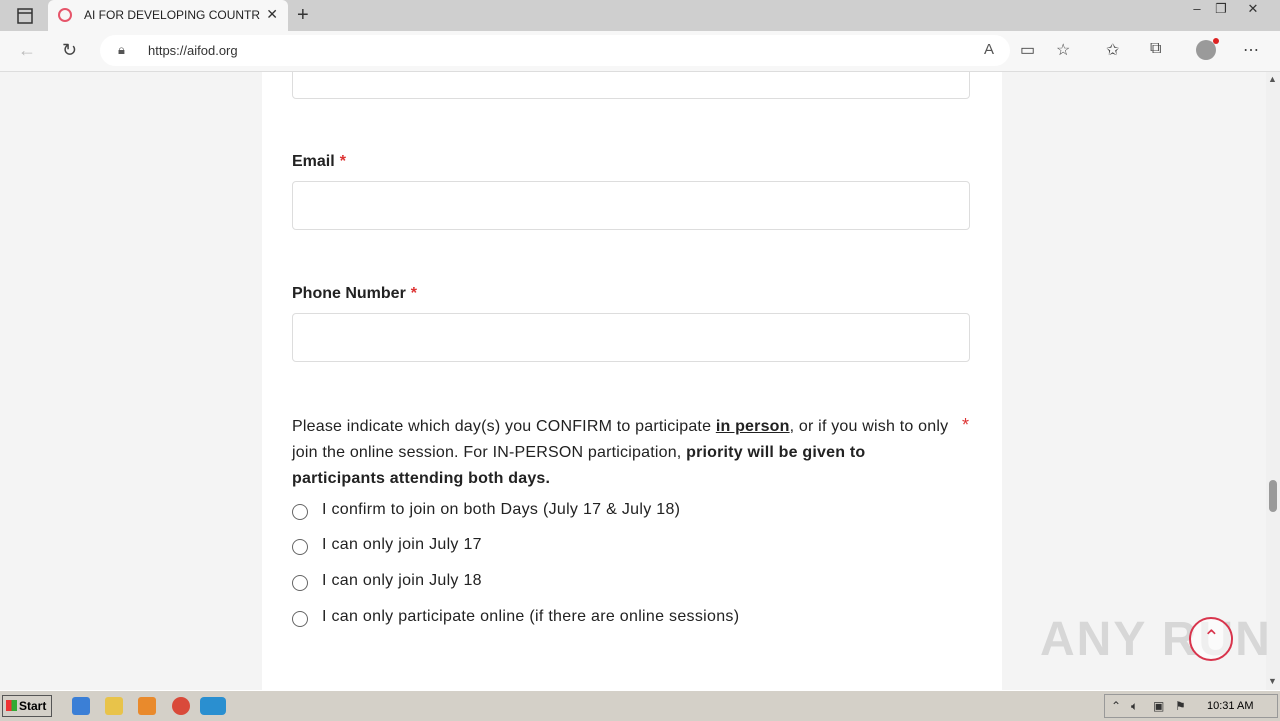 The image size is (1280, 721). Describe the element at coordinates (319, 161) in the screenshot. I see `email-label: Email *` at that location.